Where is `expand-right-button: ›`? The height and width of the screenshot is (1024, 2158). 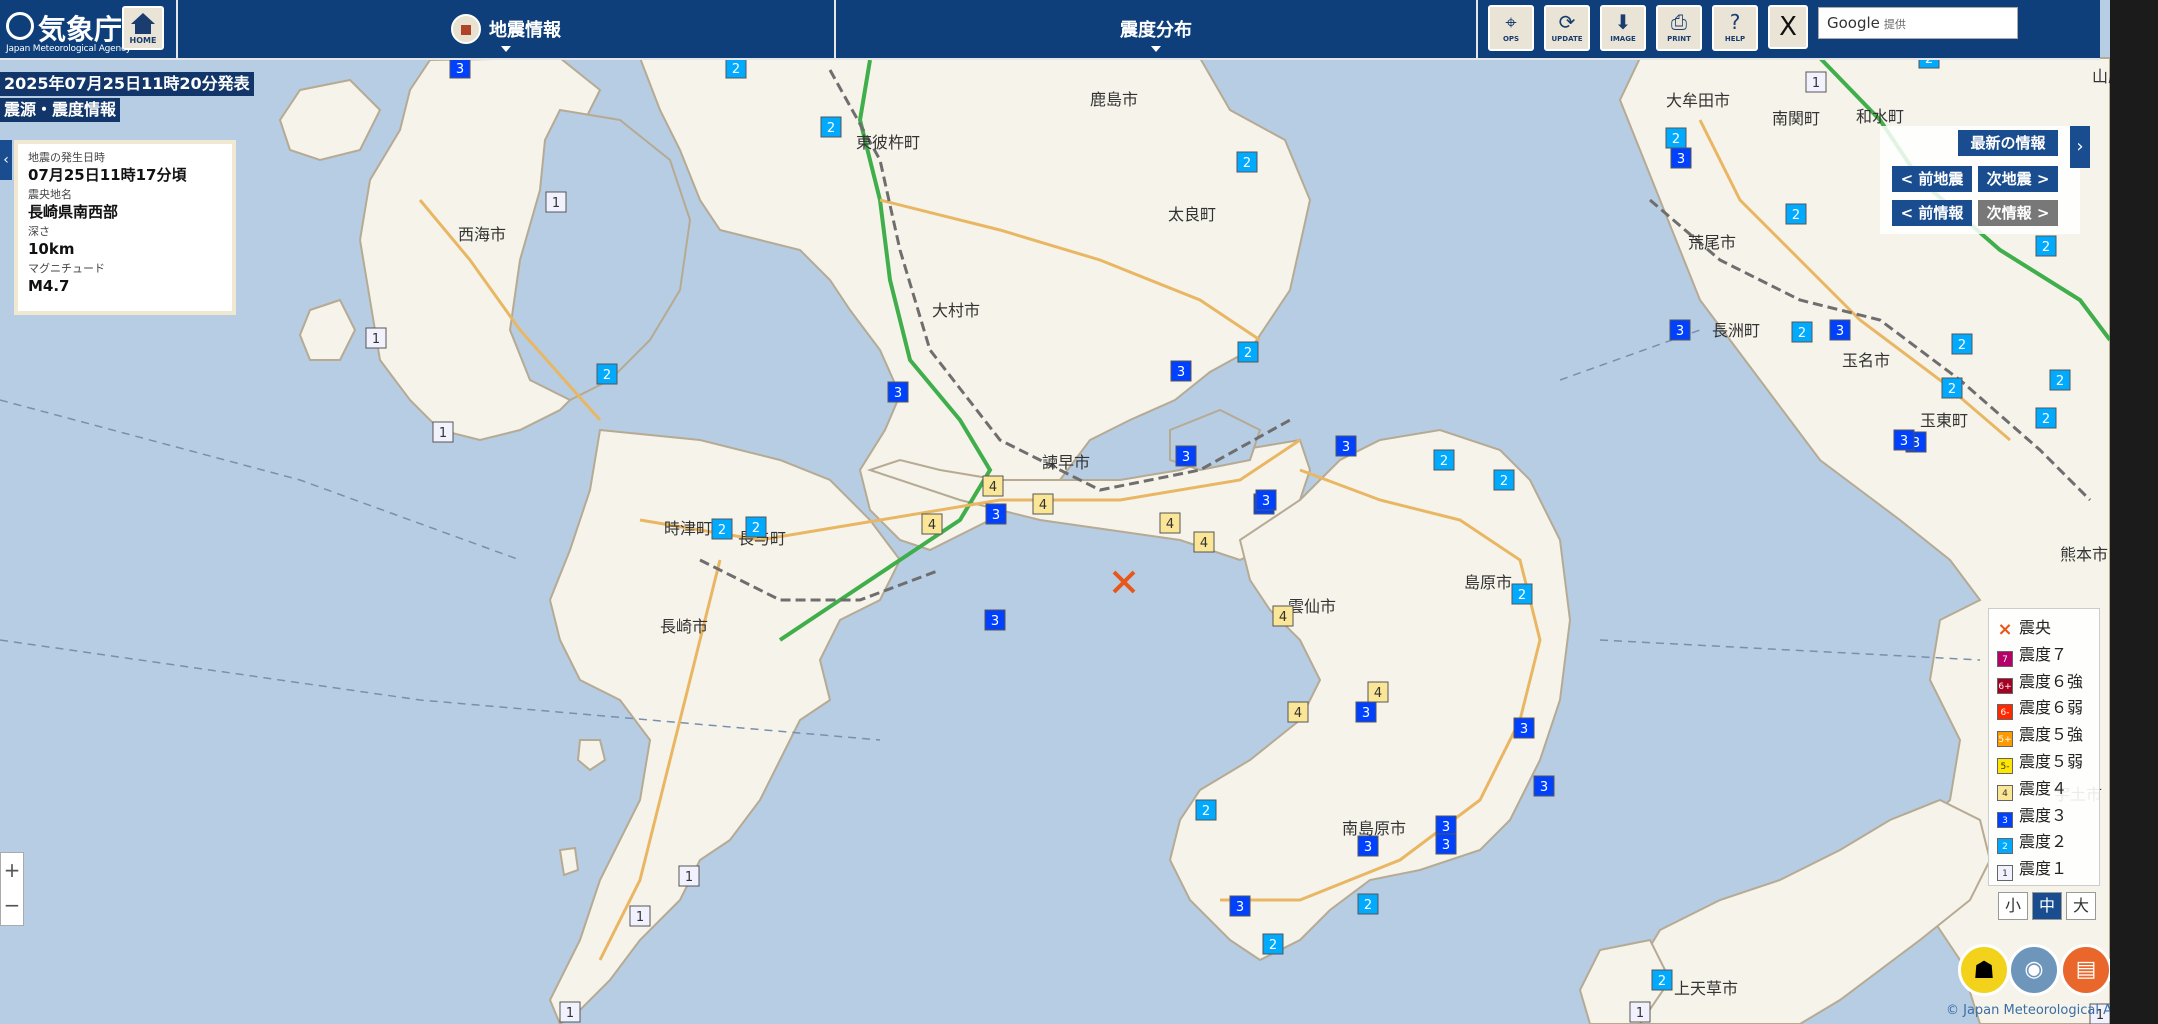 expand-right-button: › is located at coordinates (2080, 147).